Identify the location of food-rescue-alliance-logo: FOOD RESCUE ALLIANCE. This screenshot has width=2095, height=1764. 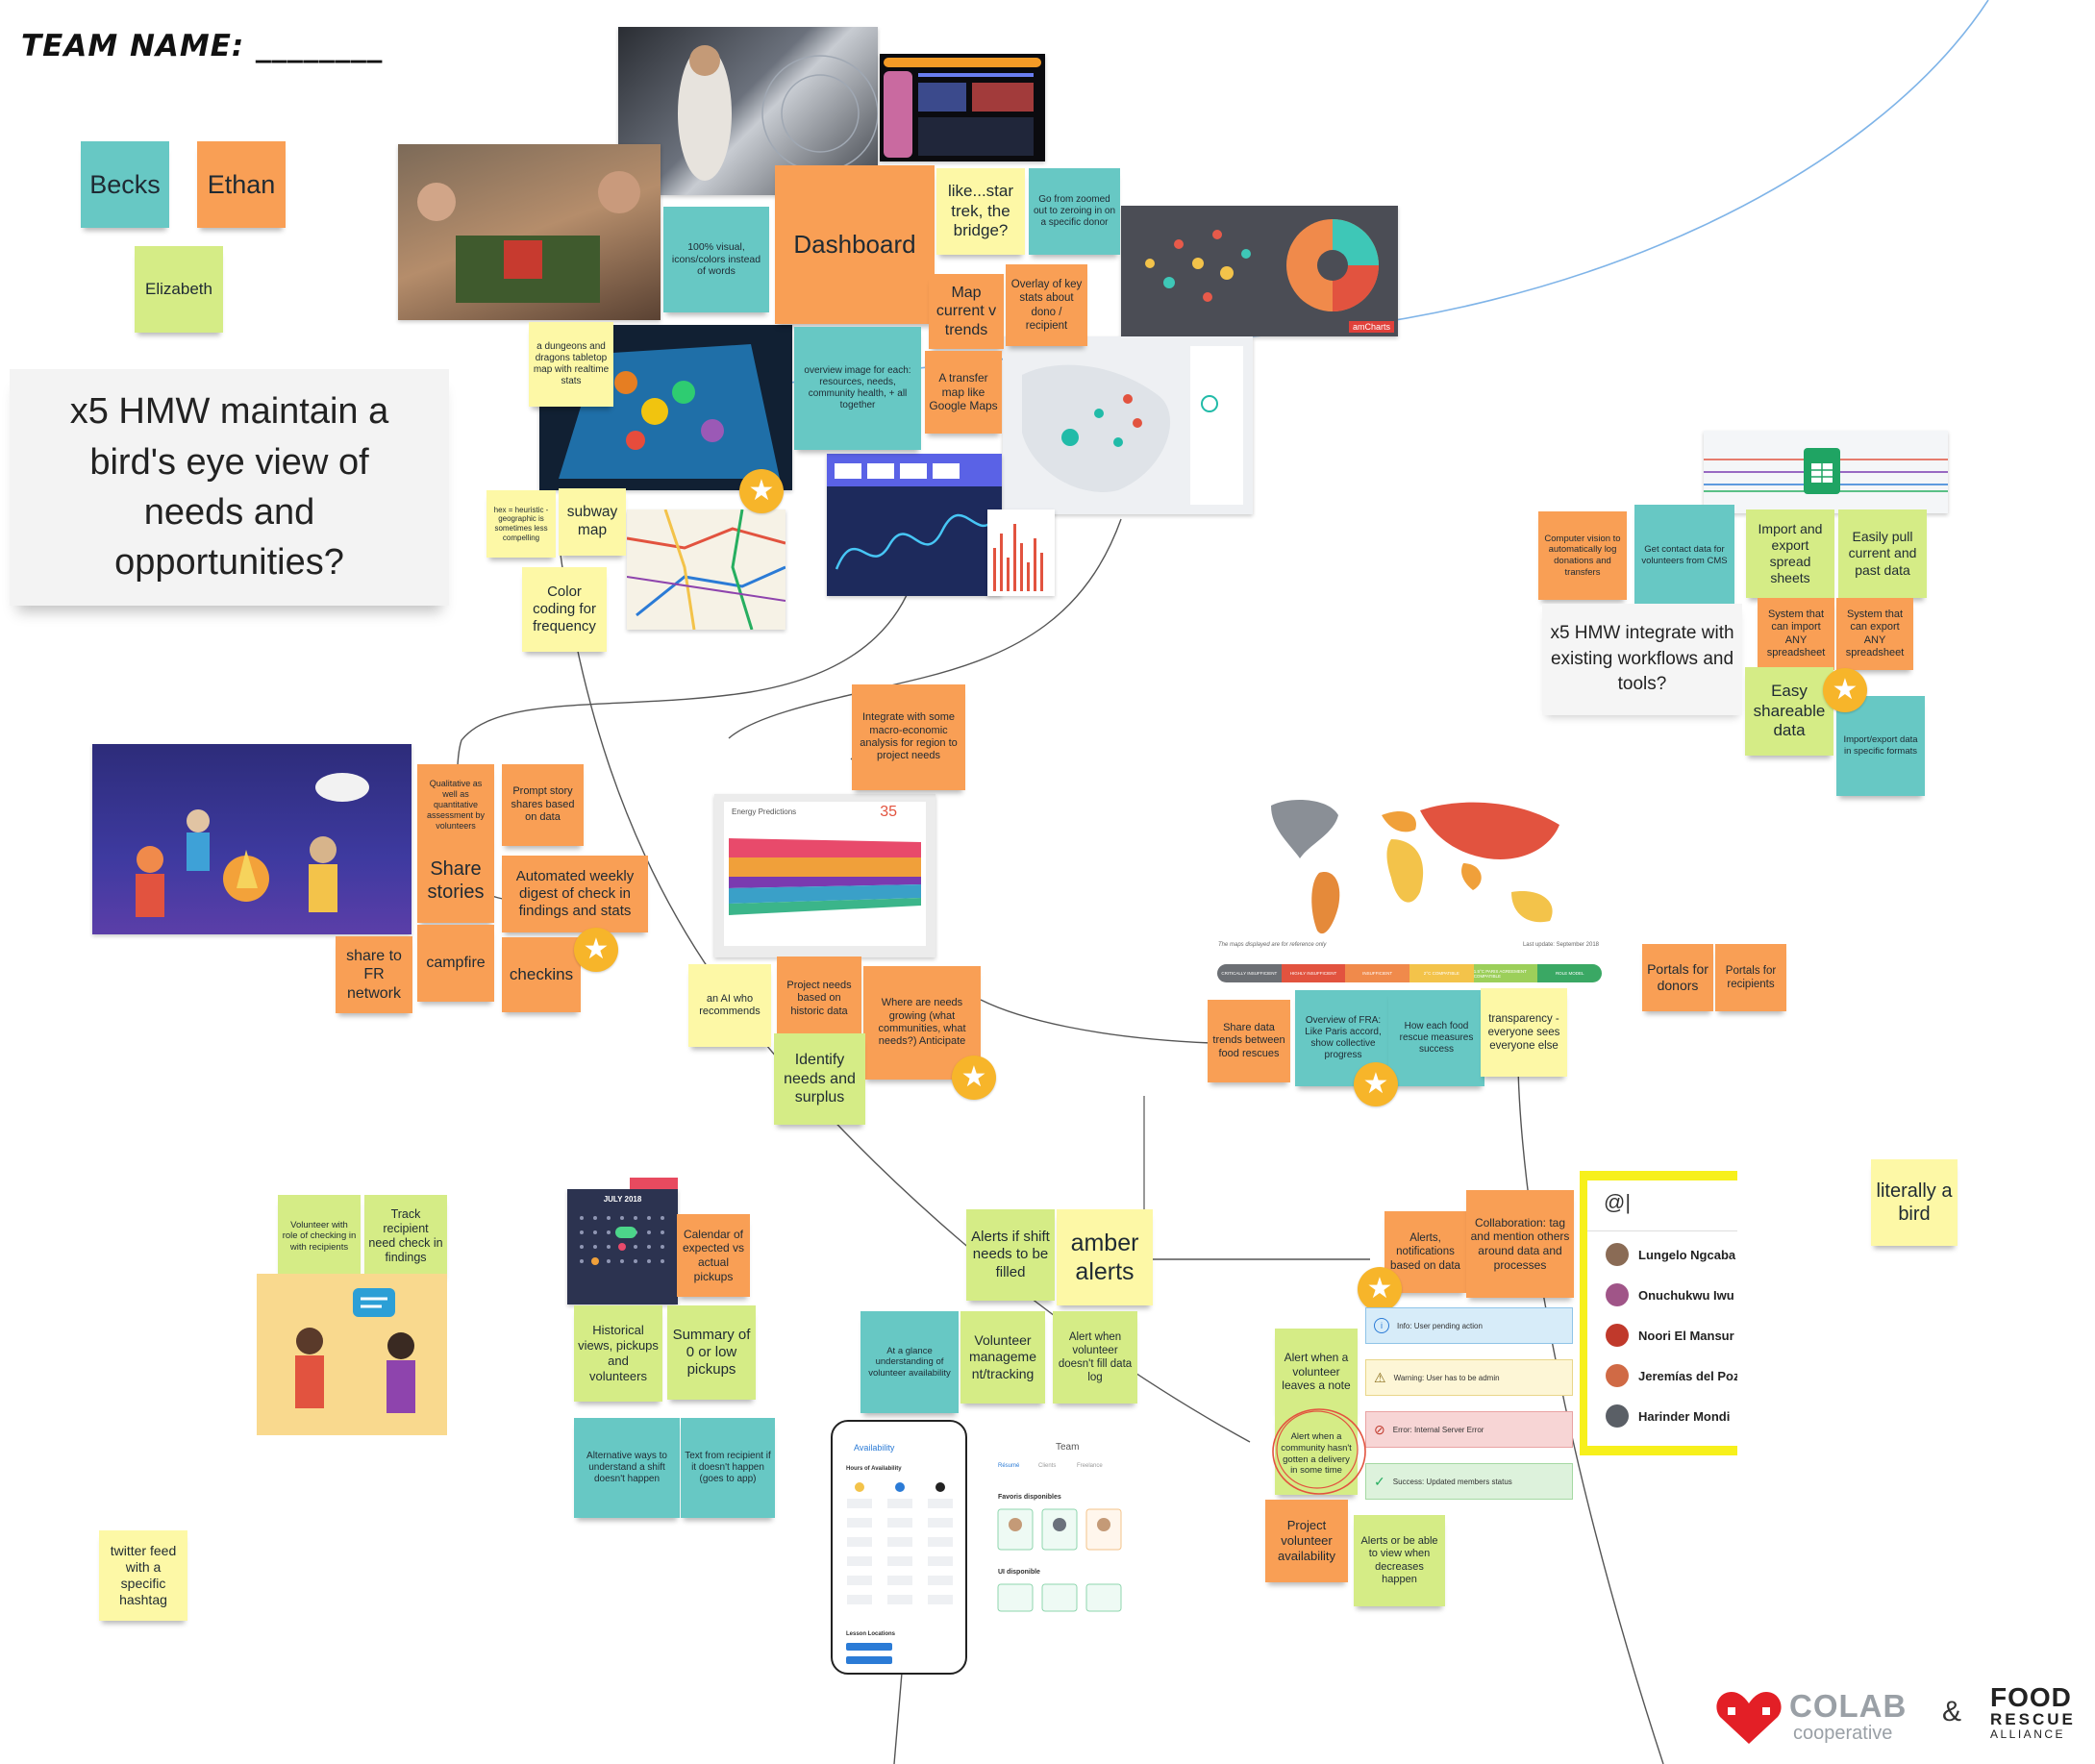
(2038, 1718).